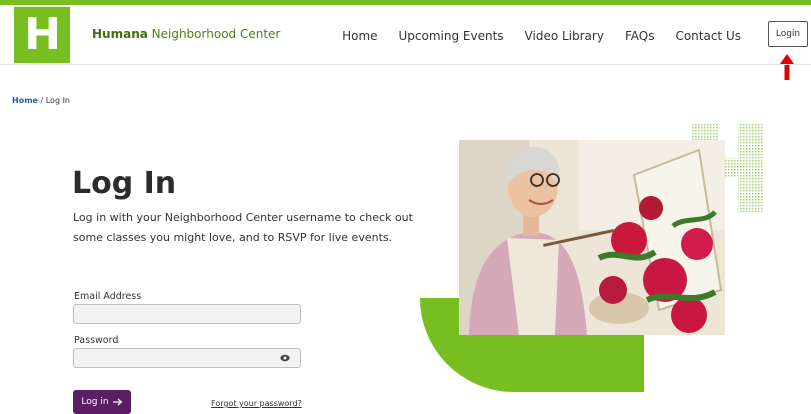  What do you see at coordinates (359, 36) in the screenshot?
I see `nav-home: Home` at bounding box center [359, 36].